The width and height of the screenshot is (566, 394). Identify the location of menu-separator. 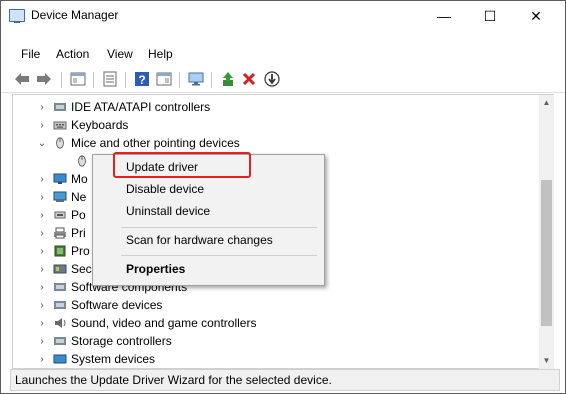
(219, 255).